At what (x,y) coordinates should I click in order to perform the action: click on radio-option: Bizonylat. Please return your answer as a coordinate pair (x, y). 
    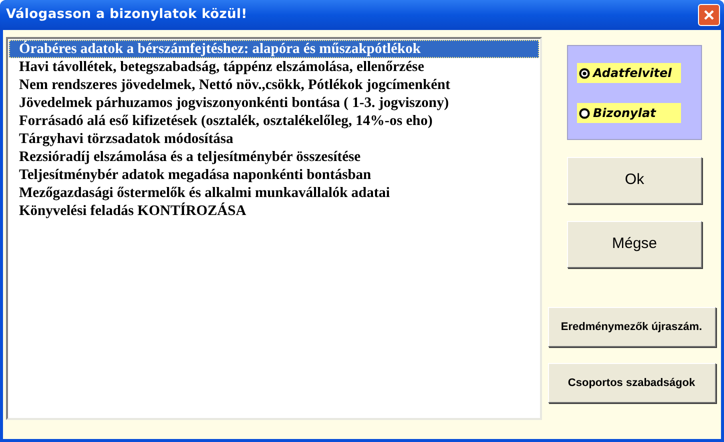
    Looking at the image, I should click on (629, 113).